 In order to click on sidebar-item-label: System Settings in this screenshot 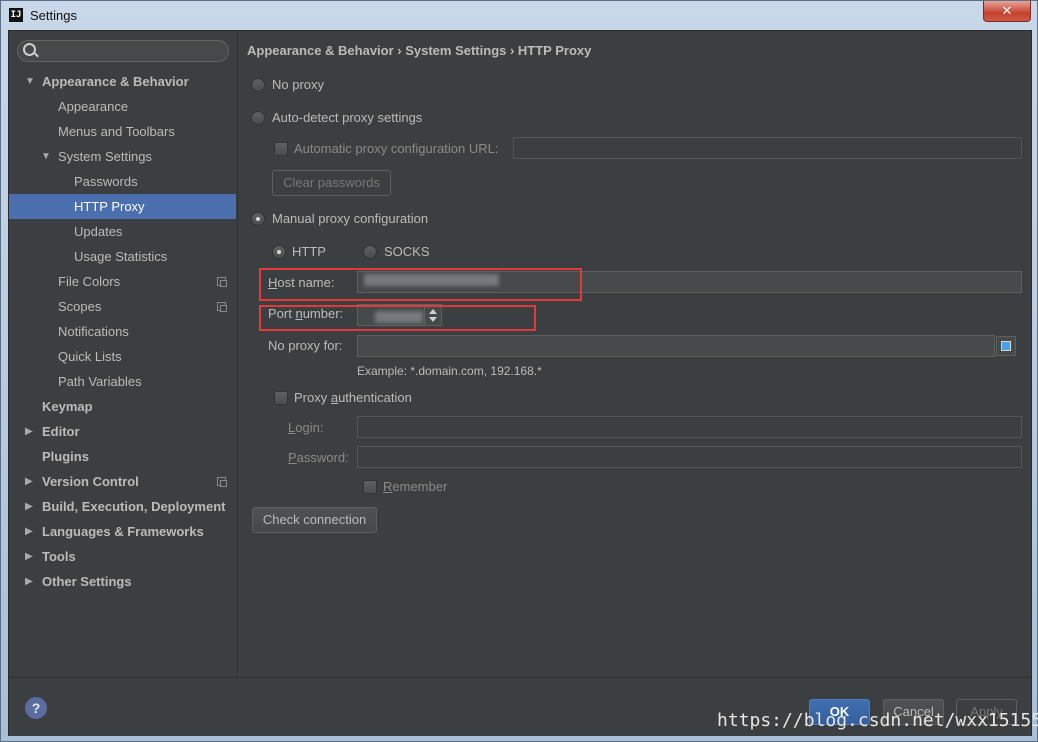, I will do `click(105, 156)`.